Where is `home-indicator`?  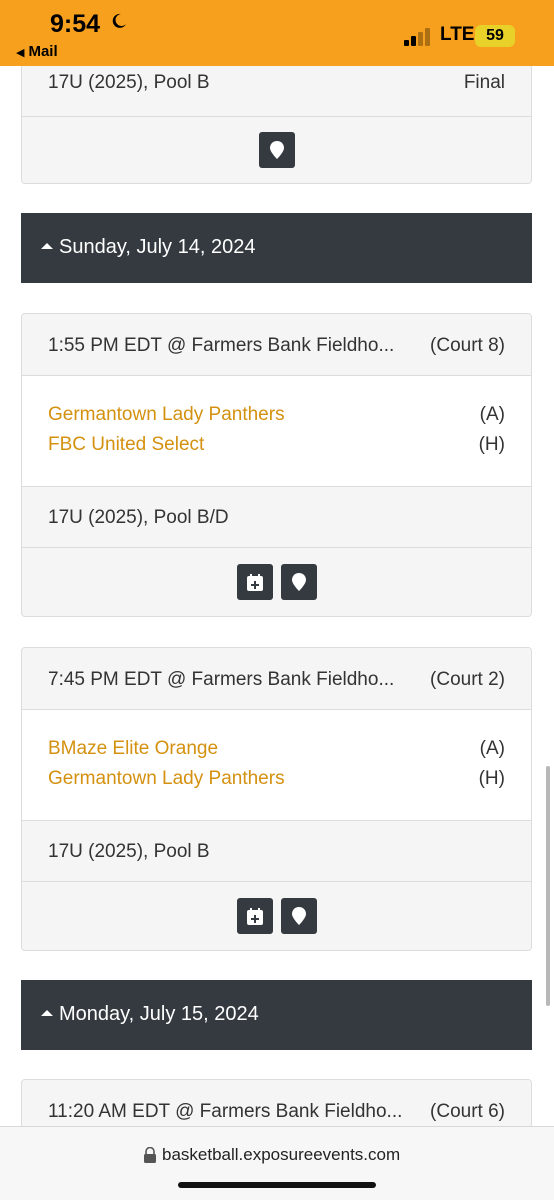 home-indicator is located at coordinates (277, 1185).